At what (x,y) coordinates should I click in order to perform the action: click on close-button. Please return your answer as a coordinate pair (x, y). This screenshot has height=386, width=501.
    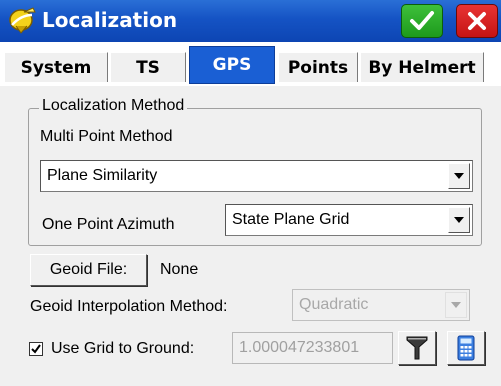
    Looking at the image, I should click on (477, 21).